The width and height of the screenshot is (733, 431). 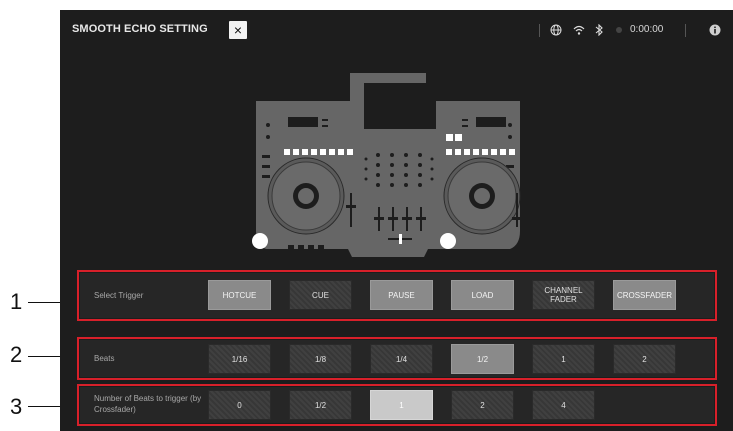 What do you see at coordinates (320, 359) in the screenshot?
I see `beats-1-8-button: 1/8` at bounding box center [320, 359].